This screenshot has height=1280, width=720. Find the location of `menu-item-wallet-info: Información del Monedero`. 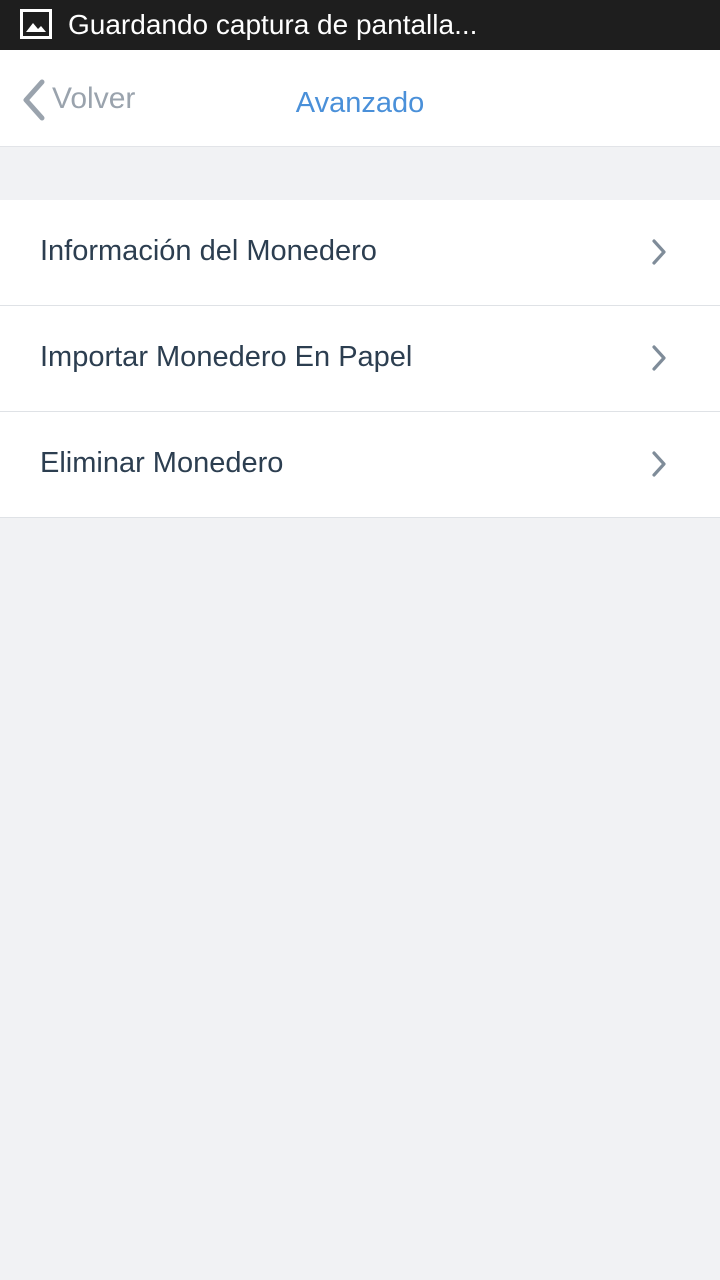

menu-item-wallet-info: Información del Monedero is located at coordinates (360, 253).